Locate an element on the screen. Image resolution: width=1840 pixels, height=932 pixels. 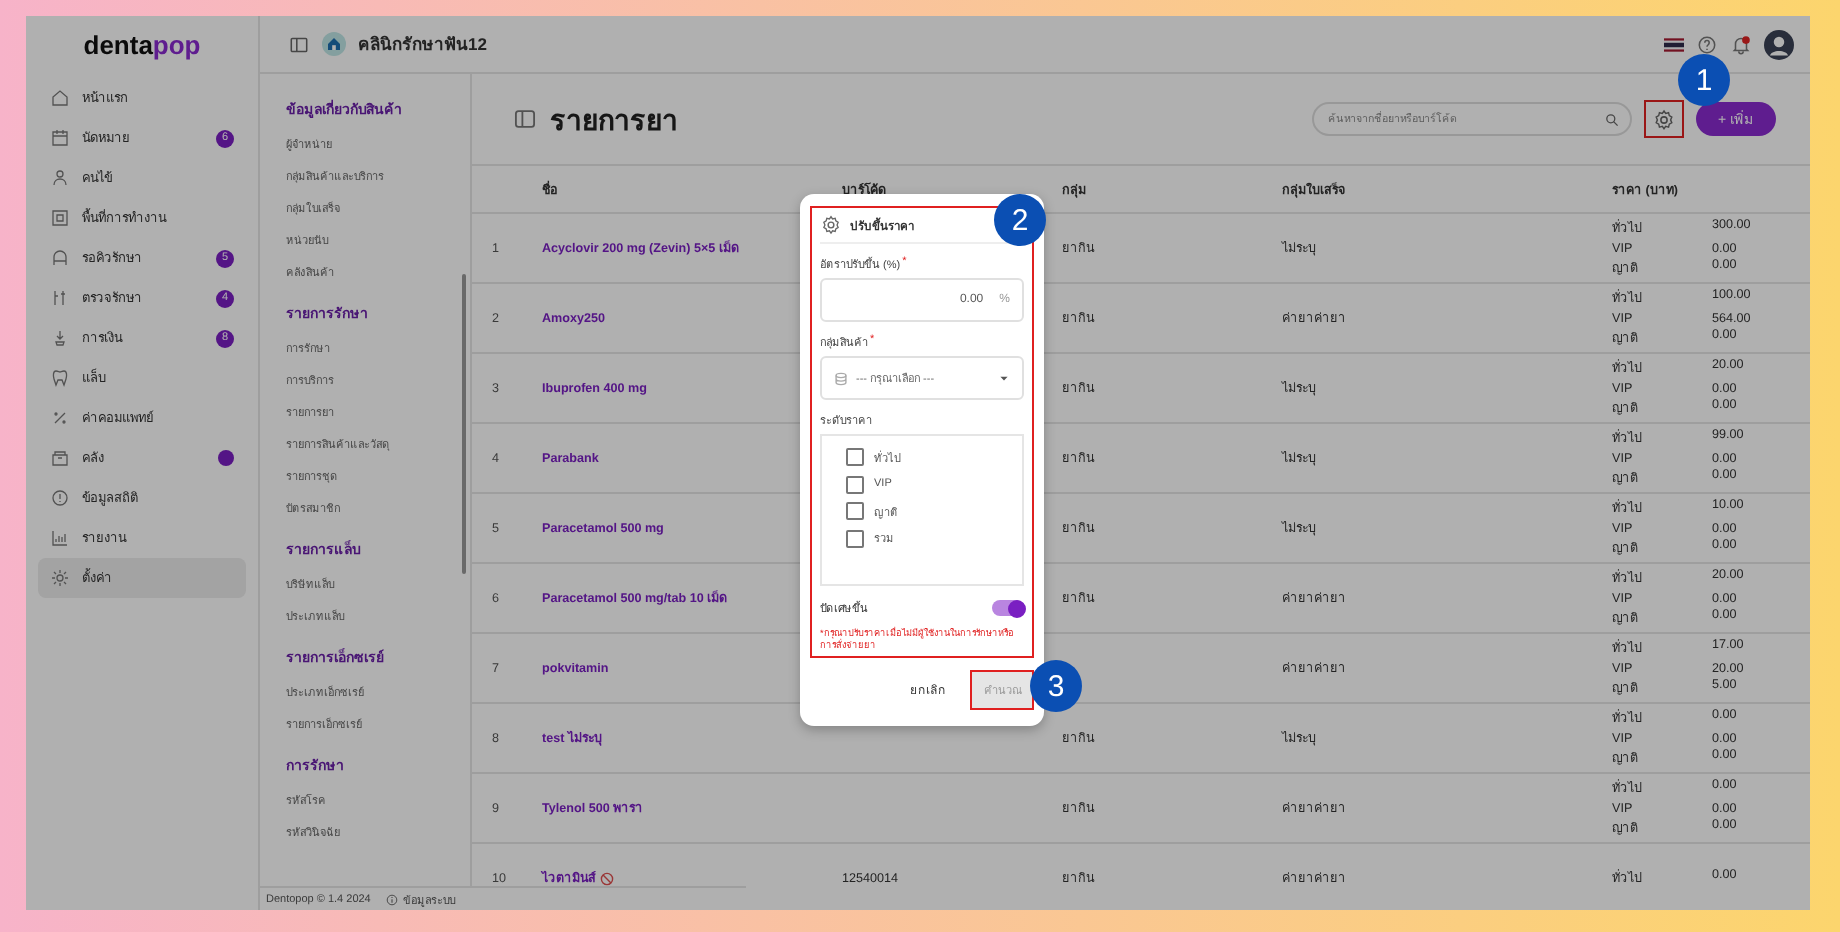
caret-icon is located at coordinates (1004, 378).